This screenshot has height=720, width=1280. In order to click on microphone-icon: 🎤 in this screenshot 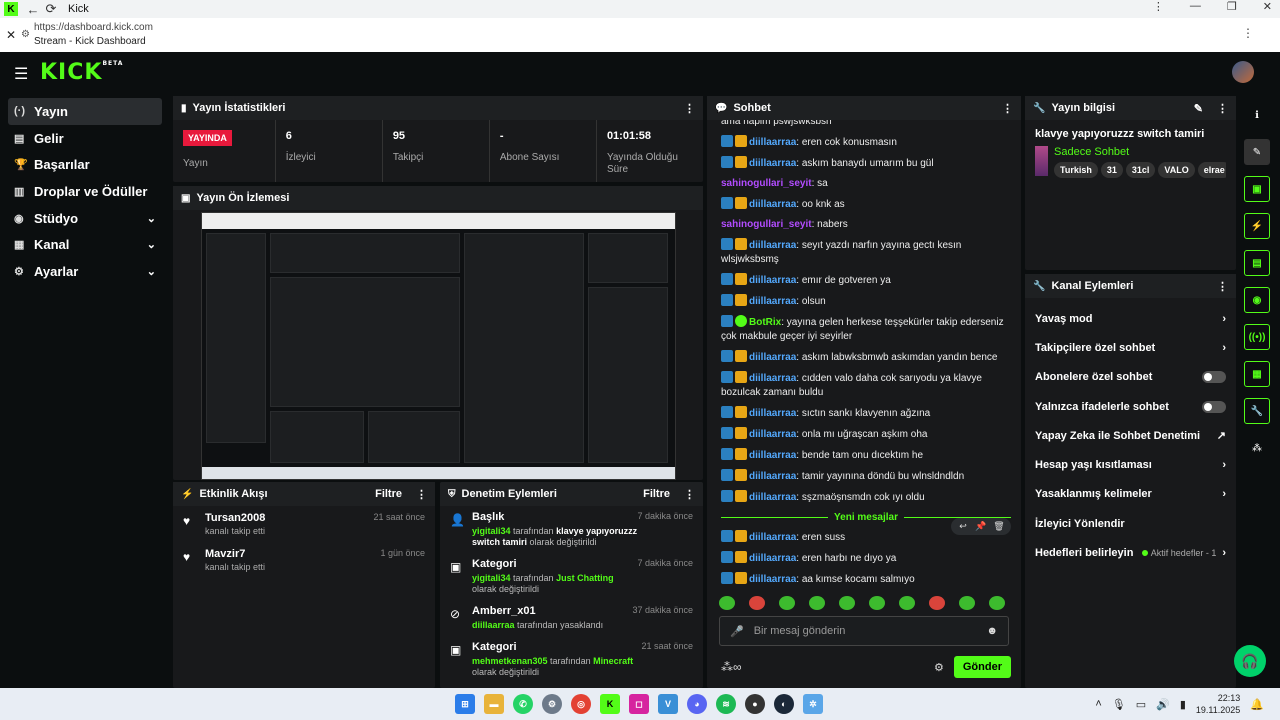, I will do `click(737, 631)`.